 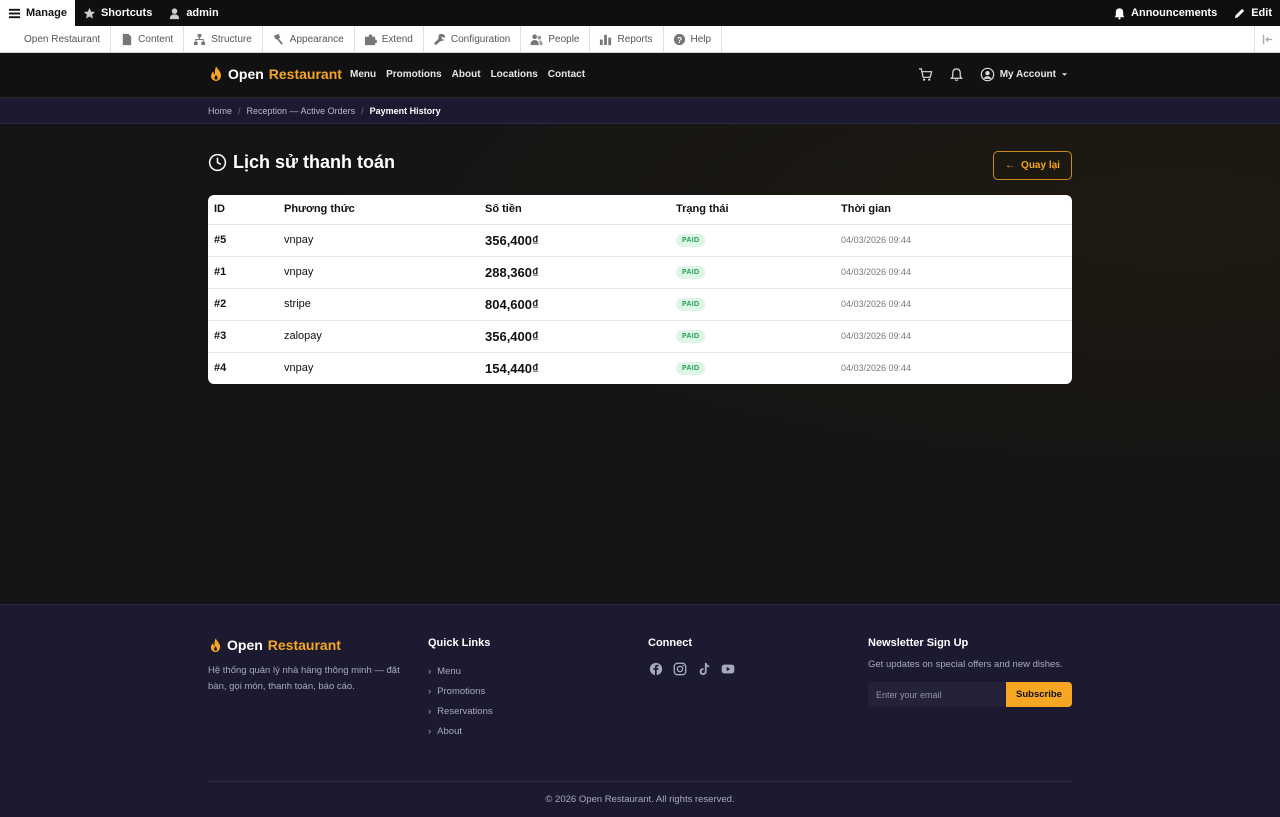 What do you see at coordinates (574, 336) in the screenshot?
I see `cell-amount: 356,400₫` at bounding box center [574, 336].